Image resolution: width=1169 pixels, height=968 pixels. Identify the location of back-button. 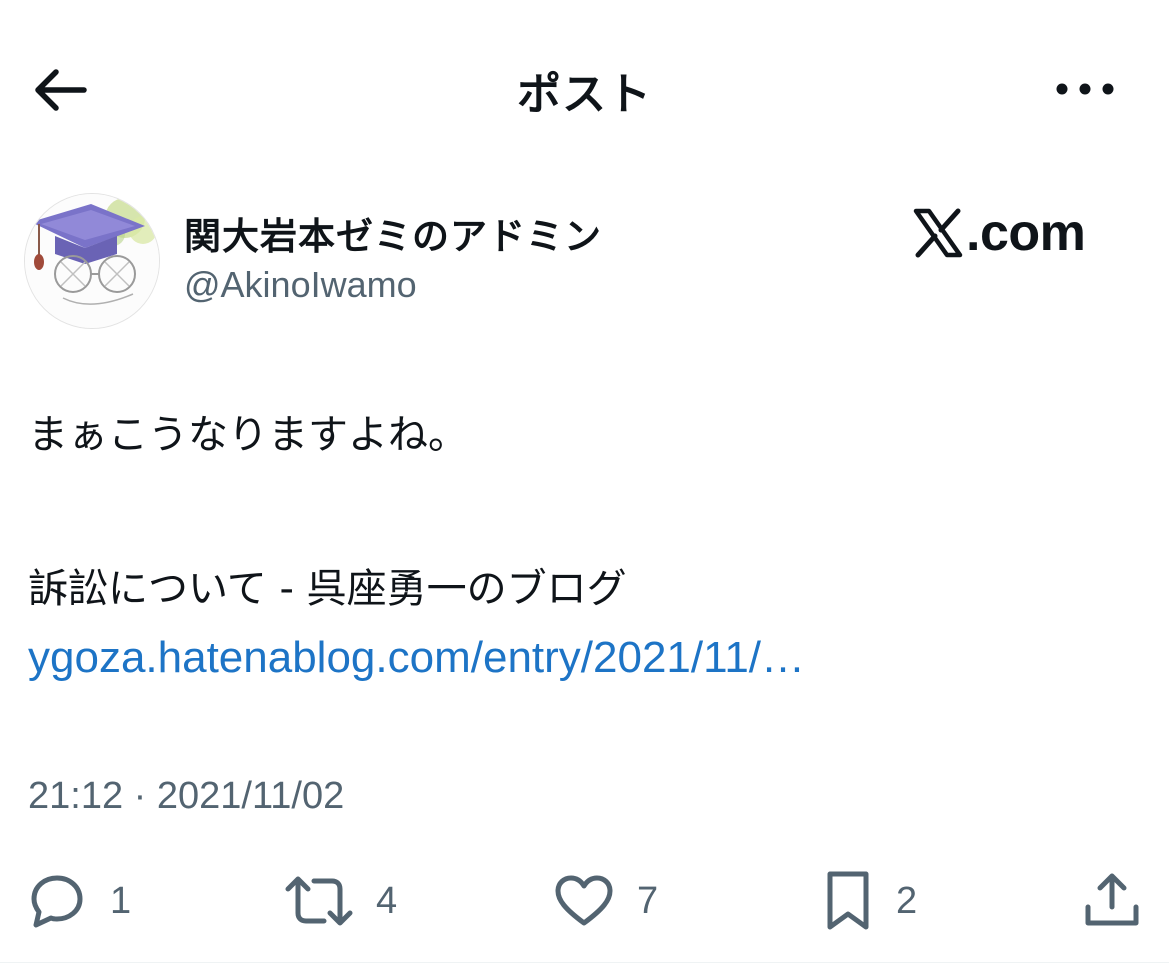
(60, 90).